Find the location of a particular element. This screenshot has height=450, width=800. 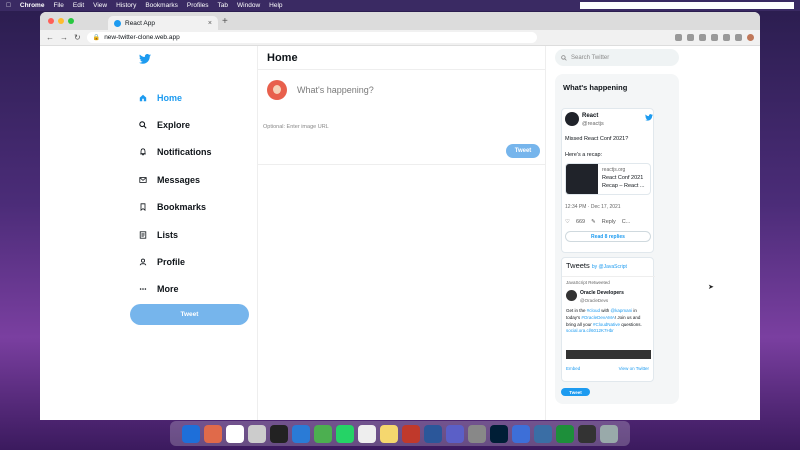

terminal-icon is located at coordinates (279, 433).